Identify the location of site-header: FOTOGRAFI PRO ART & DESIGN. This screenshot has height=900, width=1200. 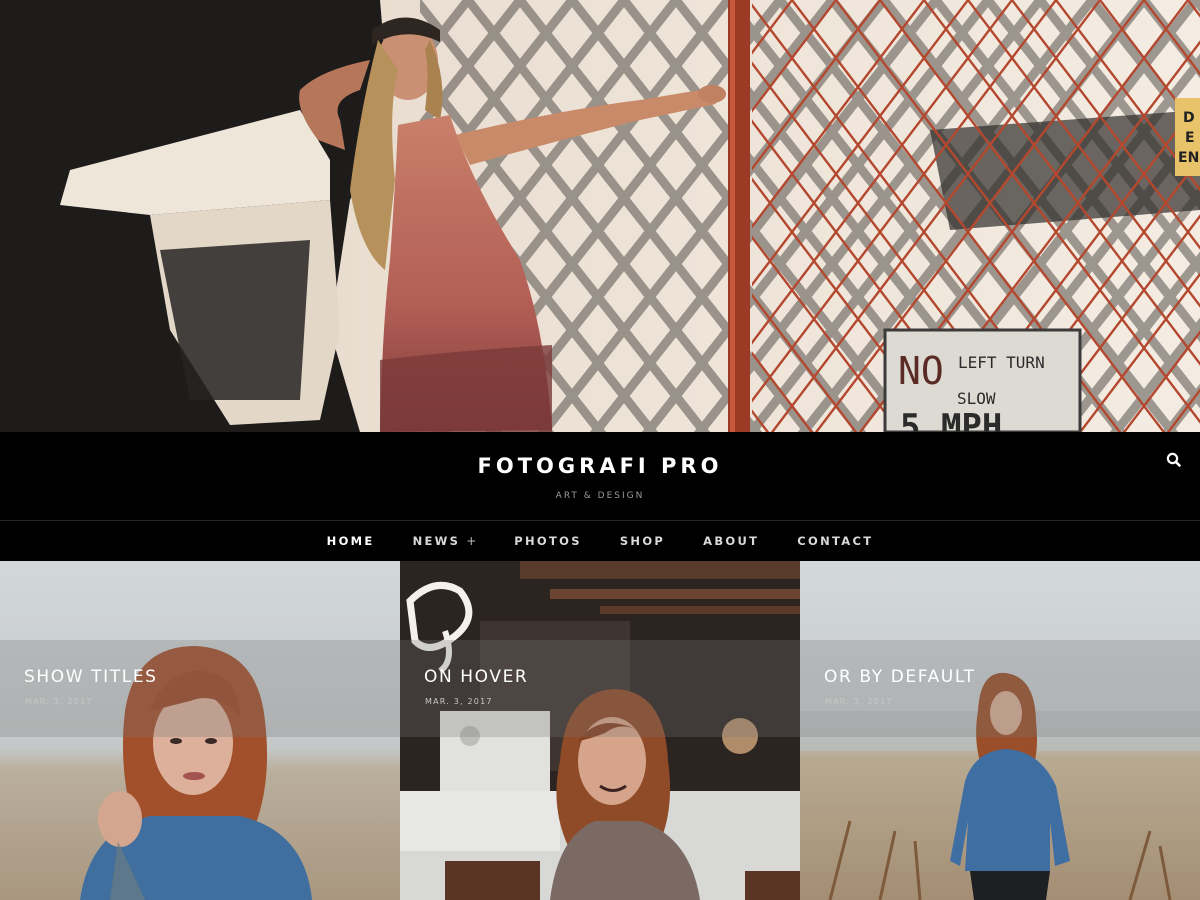
(600, 476).